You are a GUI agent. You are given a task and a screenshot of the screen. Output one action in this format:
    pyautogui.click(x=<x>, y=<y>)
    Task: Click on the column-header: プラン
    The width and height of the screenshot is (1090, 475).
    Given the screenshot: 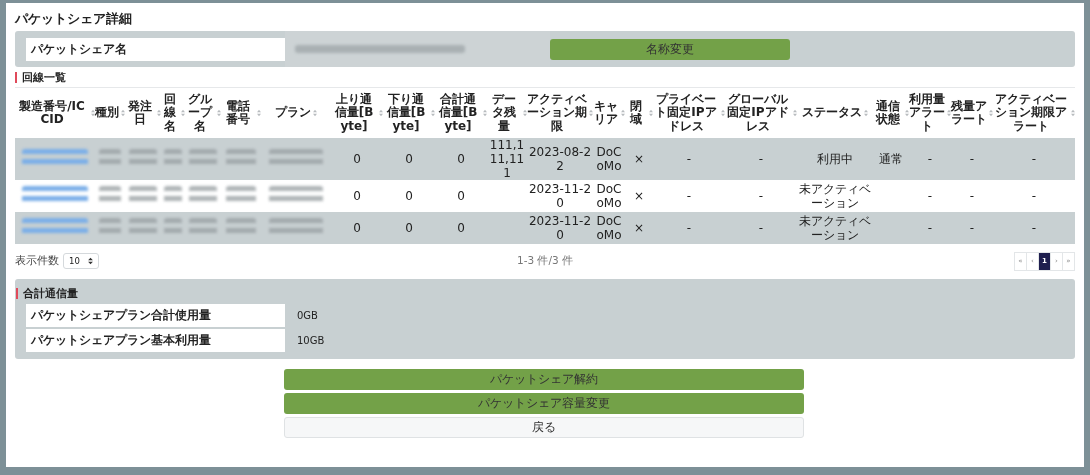 What is the action you would take?
    pyautogui.click(x=293, y=113)
    